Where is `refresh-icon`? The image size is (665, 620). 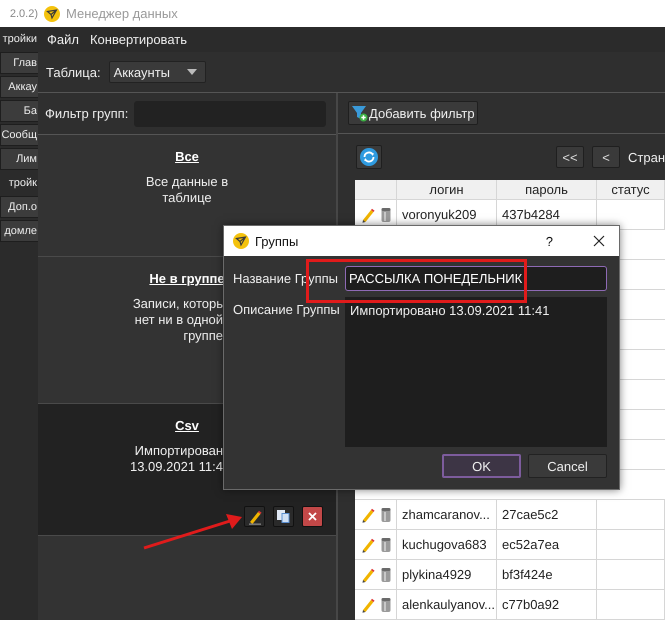 refresh-icon is located at coordinates (369, 157).